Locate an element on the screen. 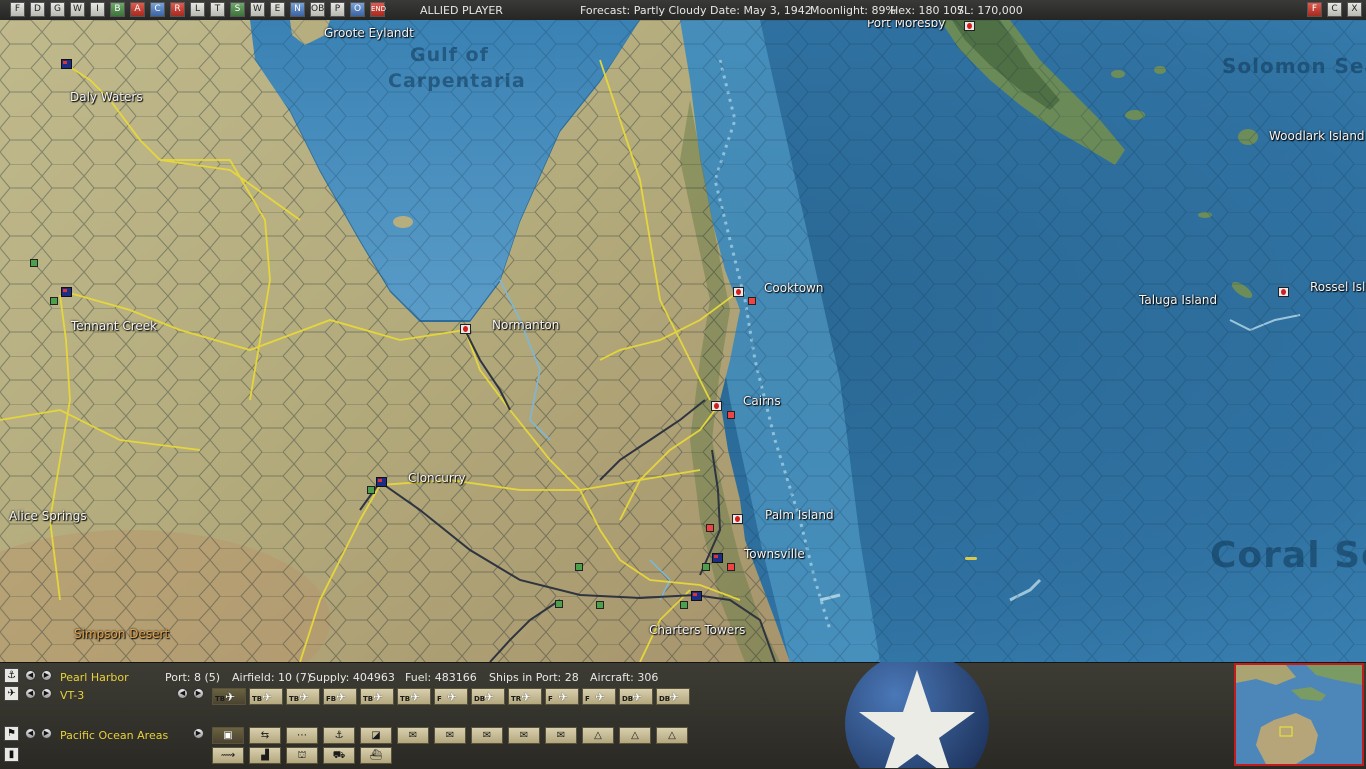  toolbar-button: T is located at coordinates (217, 9).